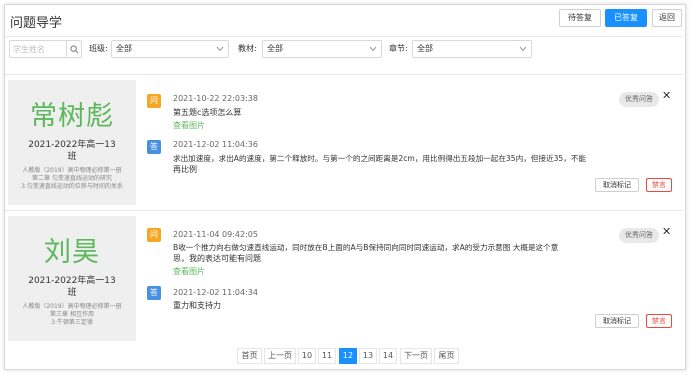 The width and height of the screenshot is (690, 374). I want to click on chapter-select: 全部, so click(472, 49).